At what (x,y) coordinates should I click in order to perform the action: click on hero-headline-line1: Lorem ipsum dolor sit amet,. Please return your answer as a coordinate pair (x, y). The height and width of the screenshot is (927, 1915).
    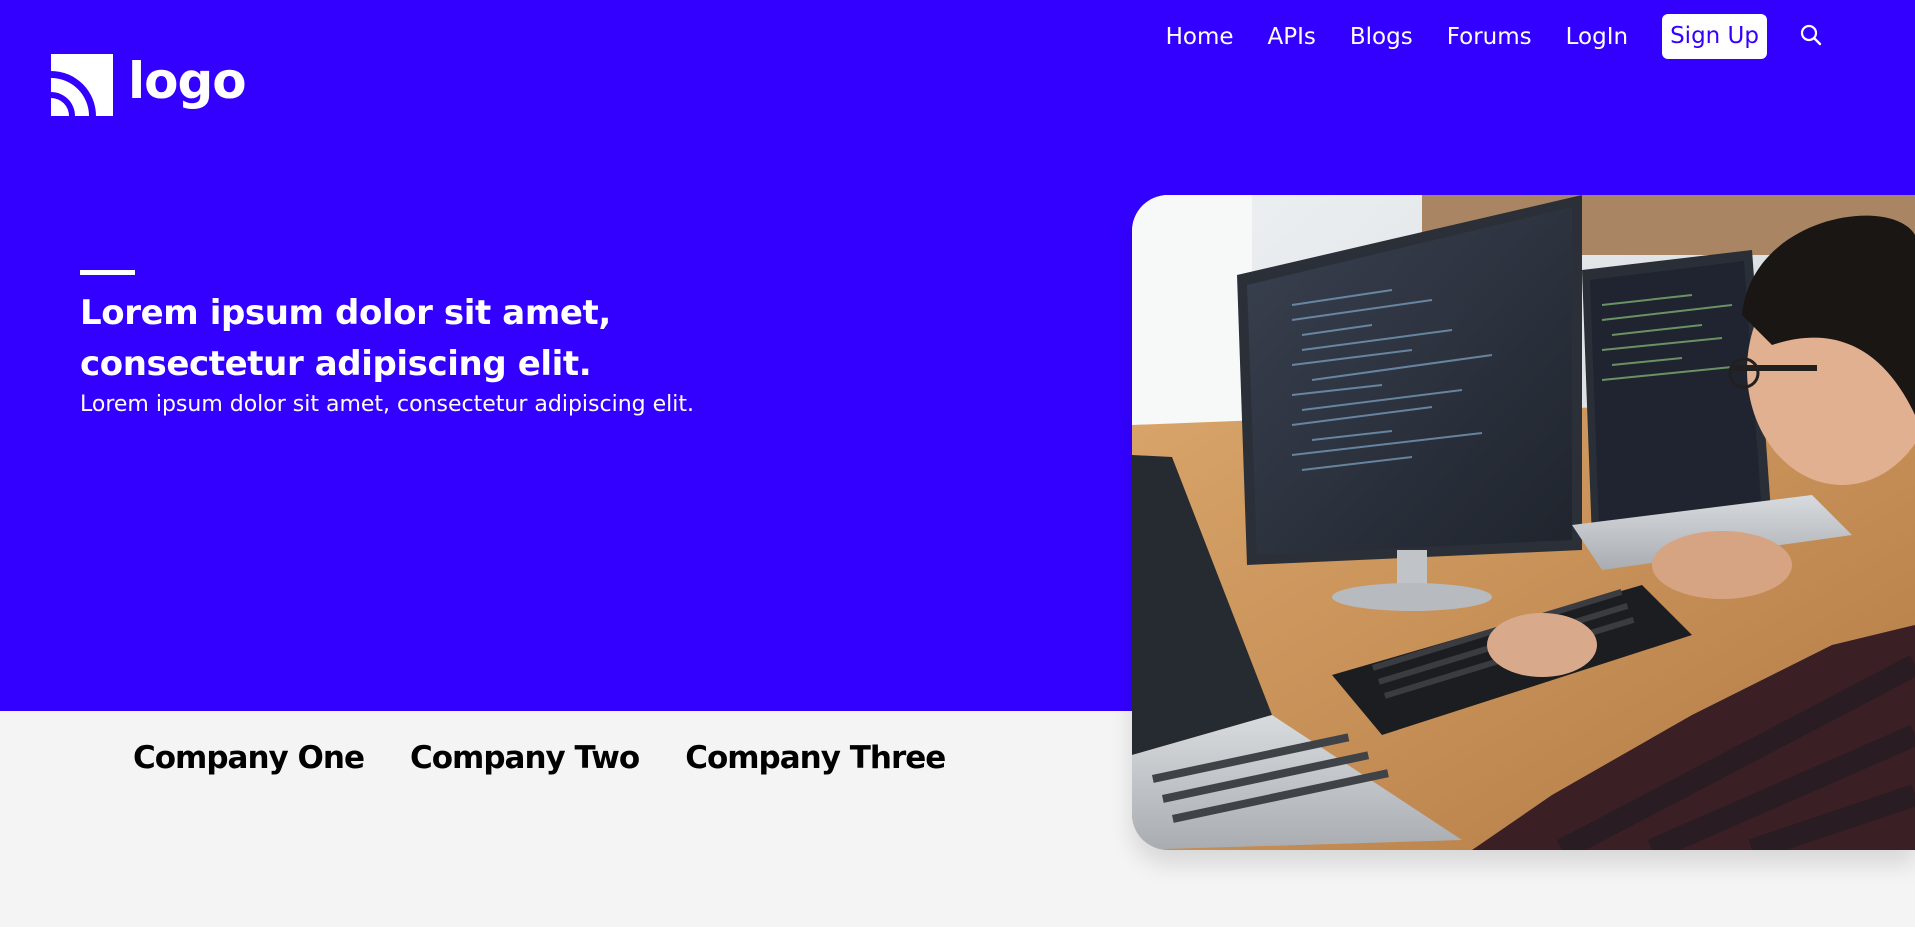
    Looking at the image, I should click on (345, 313).